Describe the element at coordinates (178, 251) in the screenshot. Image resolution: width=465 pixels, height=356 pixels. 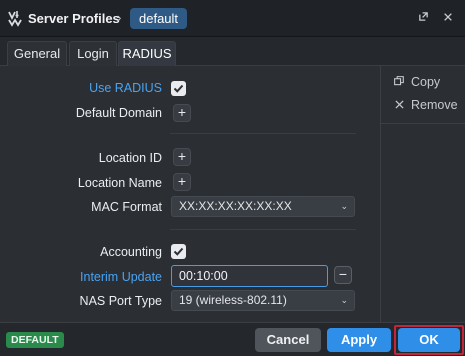
I see `accounting-checkbox` at that location.